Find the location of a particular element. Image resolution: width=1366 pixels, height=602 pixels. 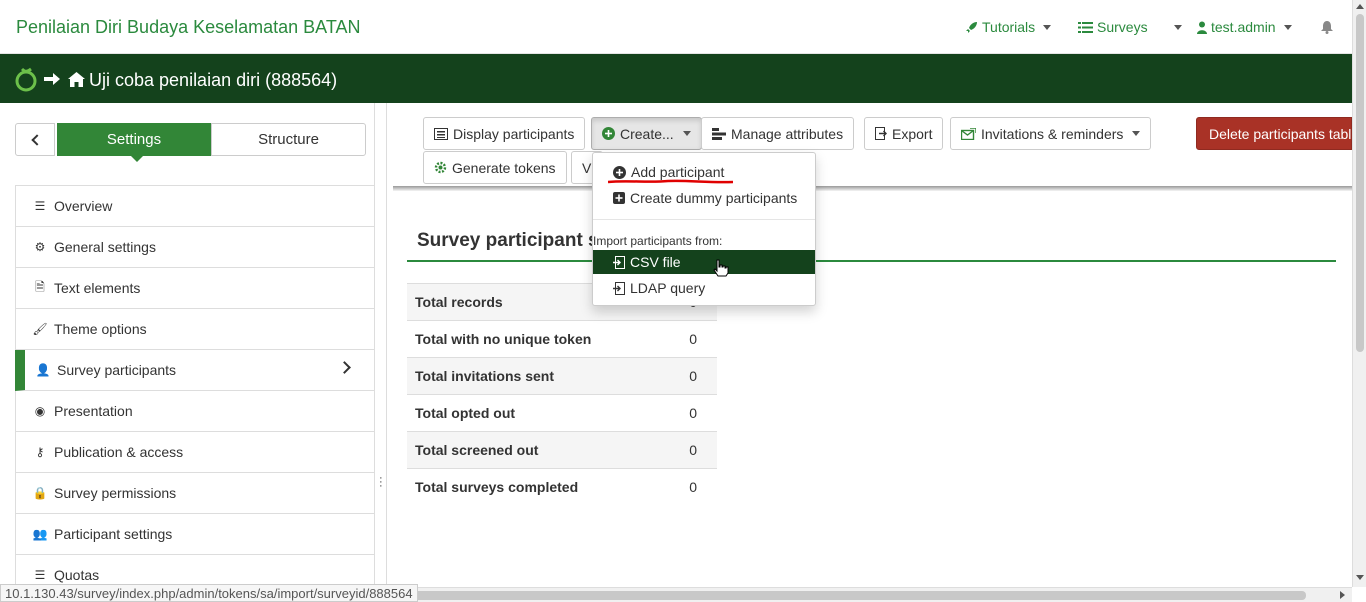

heading-underline is located at coordinates (871, 261).